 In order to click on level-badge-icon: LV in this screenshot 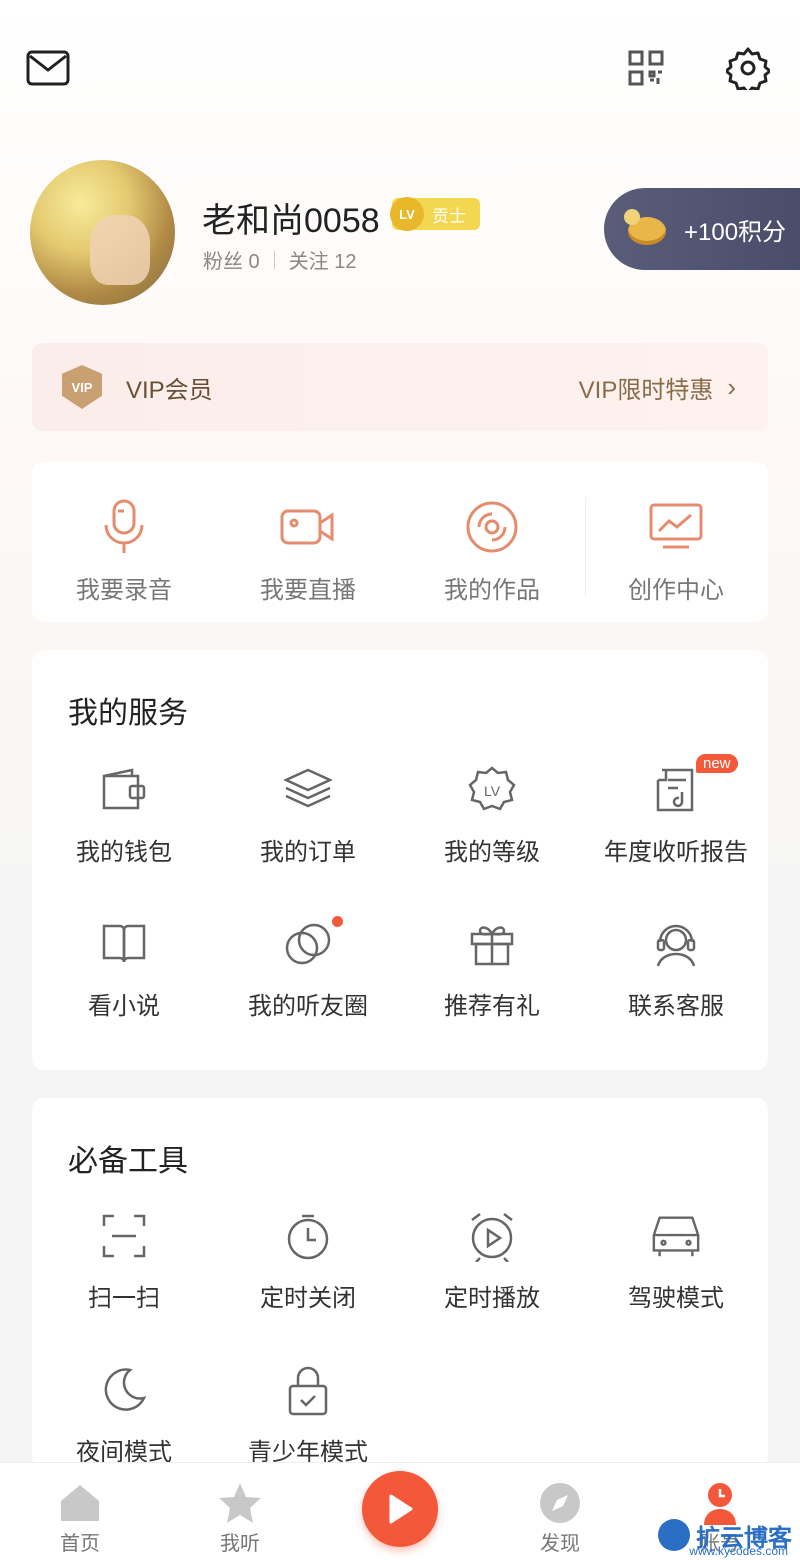, I will do `click(492, 790)`.